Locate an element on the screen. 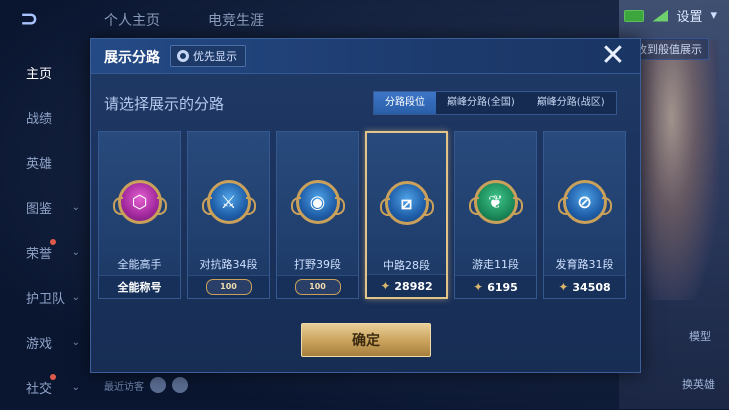 The height and width of the screenshot is (410, 729). priority-display-button: 优先显示 is located at coordinates (208, 56).